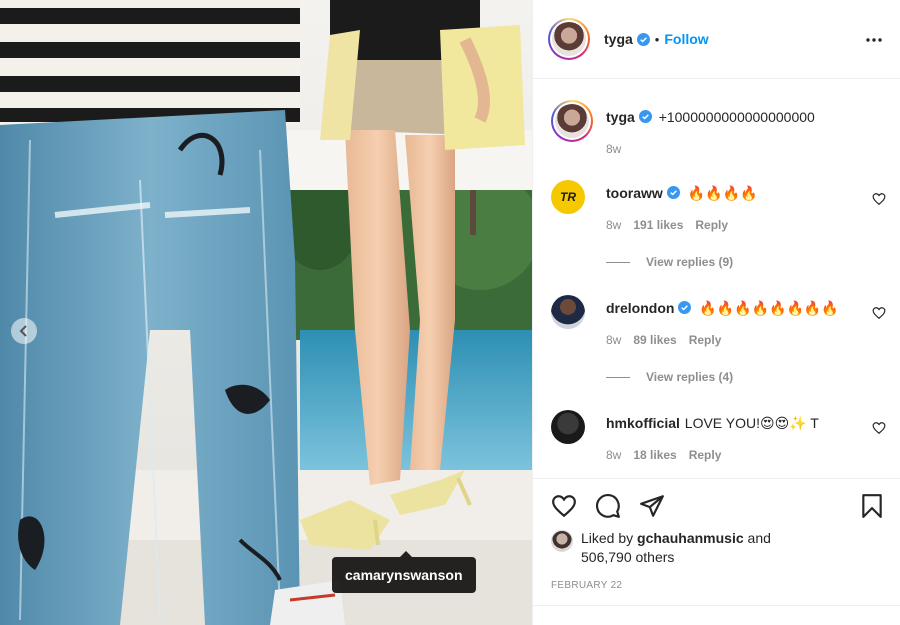 The height and width of the screenshot is (625, 900). Describe the element at coordinates (634, 193) in the screenshot. I see `comment-username: tooraww` at that location.